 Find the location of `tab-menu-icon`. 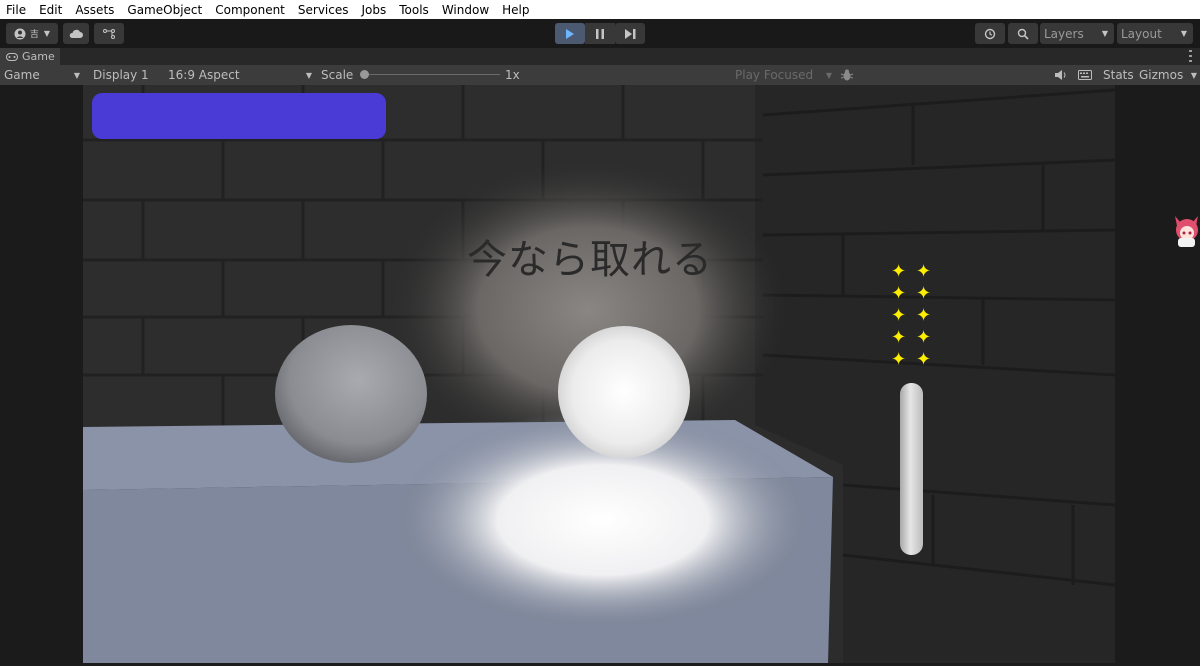

tab-menu-icon is located at coordinates (1190, 56).